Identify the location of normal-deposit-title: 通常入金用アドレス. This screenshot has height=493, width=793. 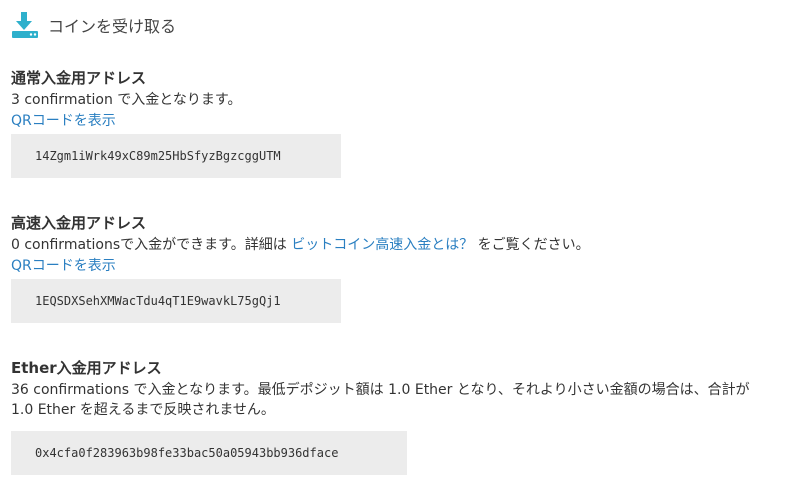
(79, 78).